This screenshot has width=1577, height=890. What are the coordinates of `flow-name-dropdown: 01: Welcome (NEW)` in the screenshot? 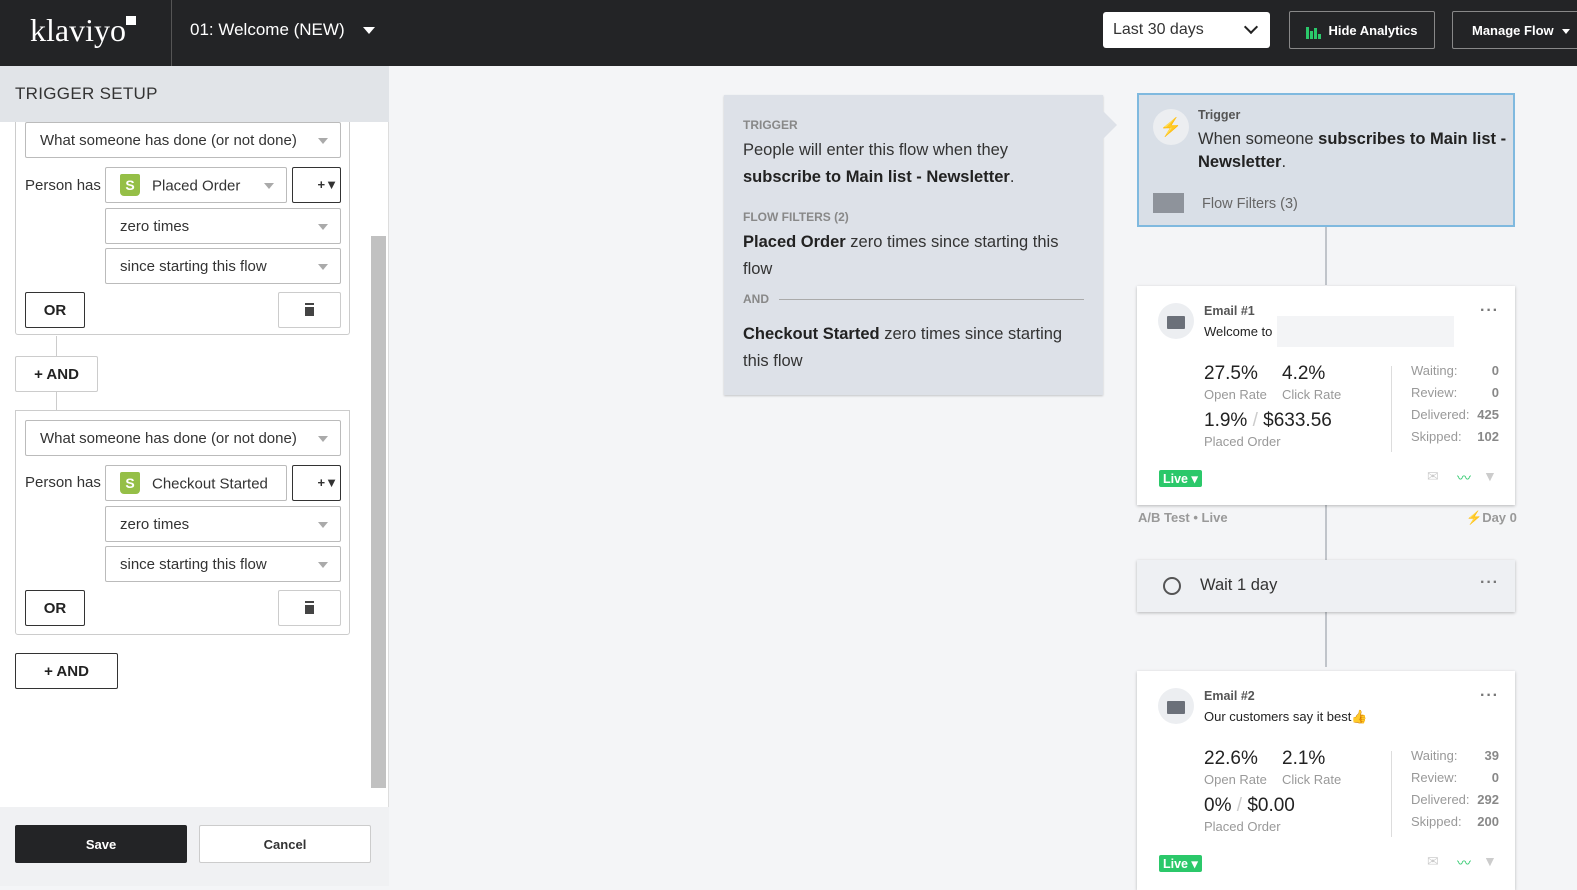 It's located at (282, 30).